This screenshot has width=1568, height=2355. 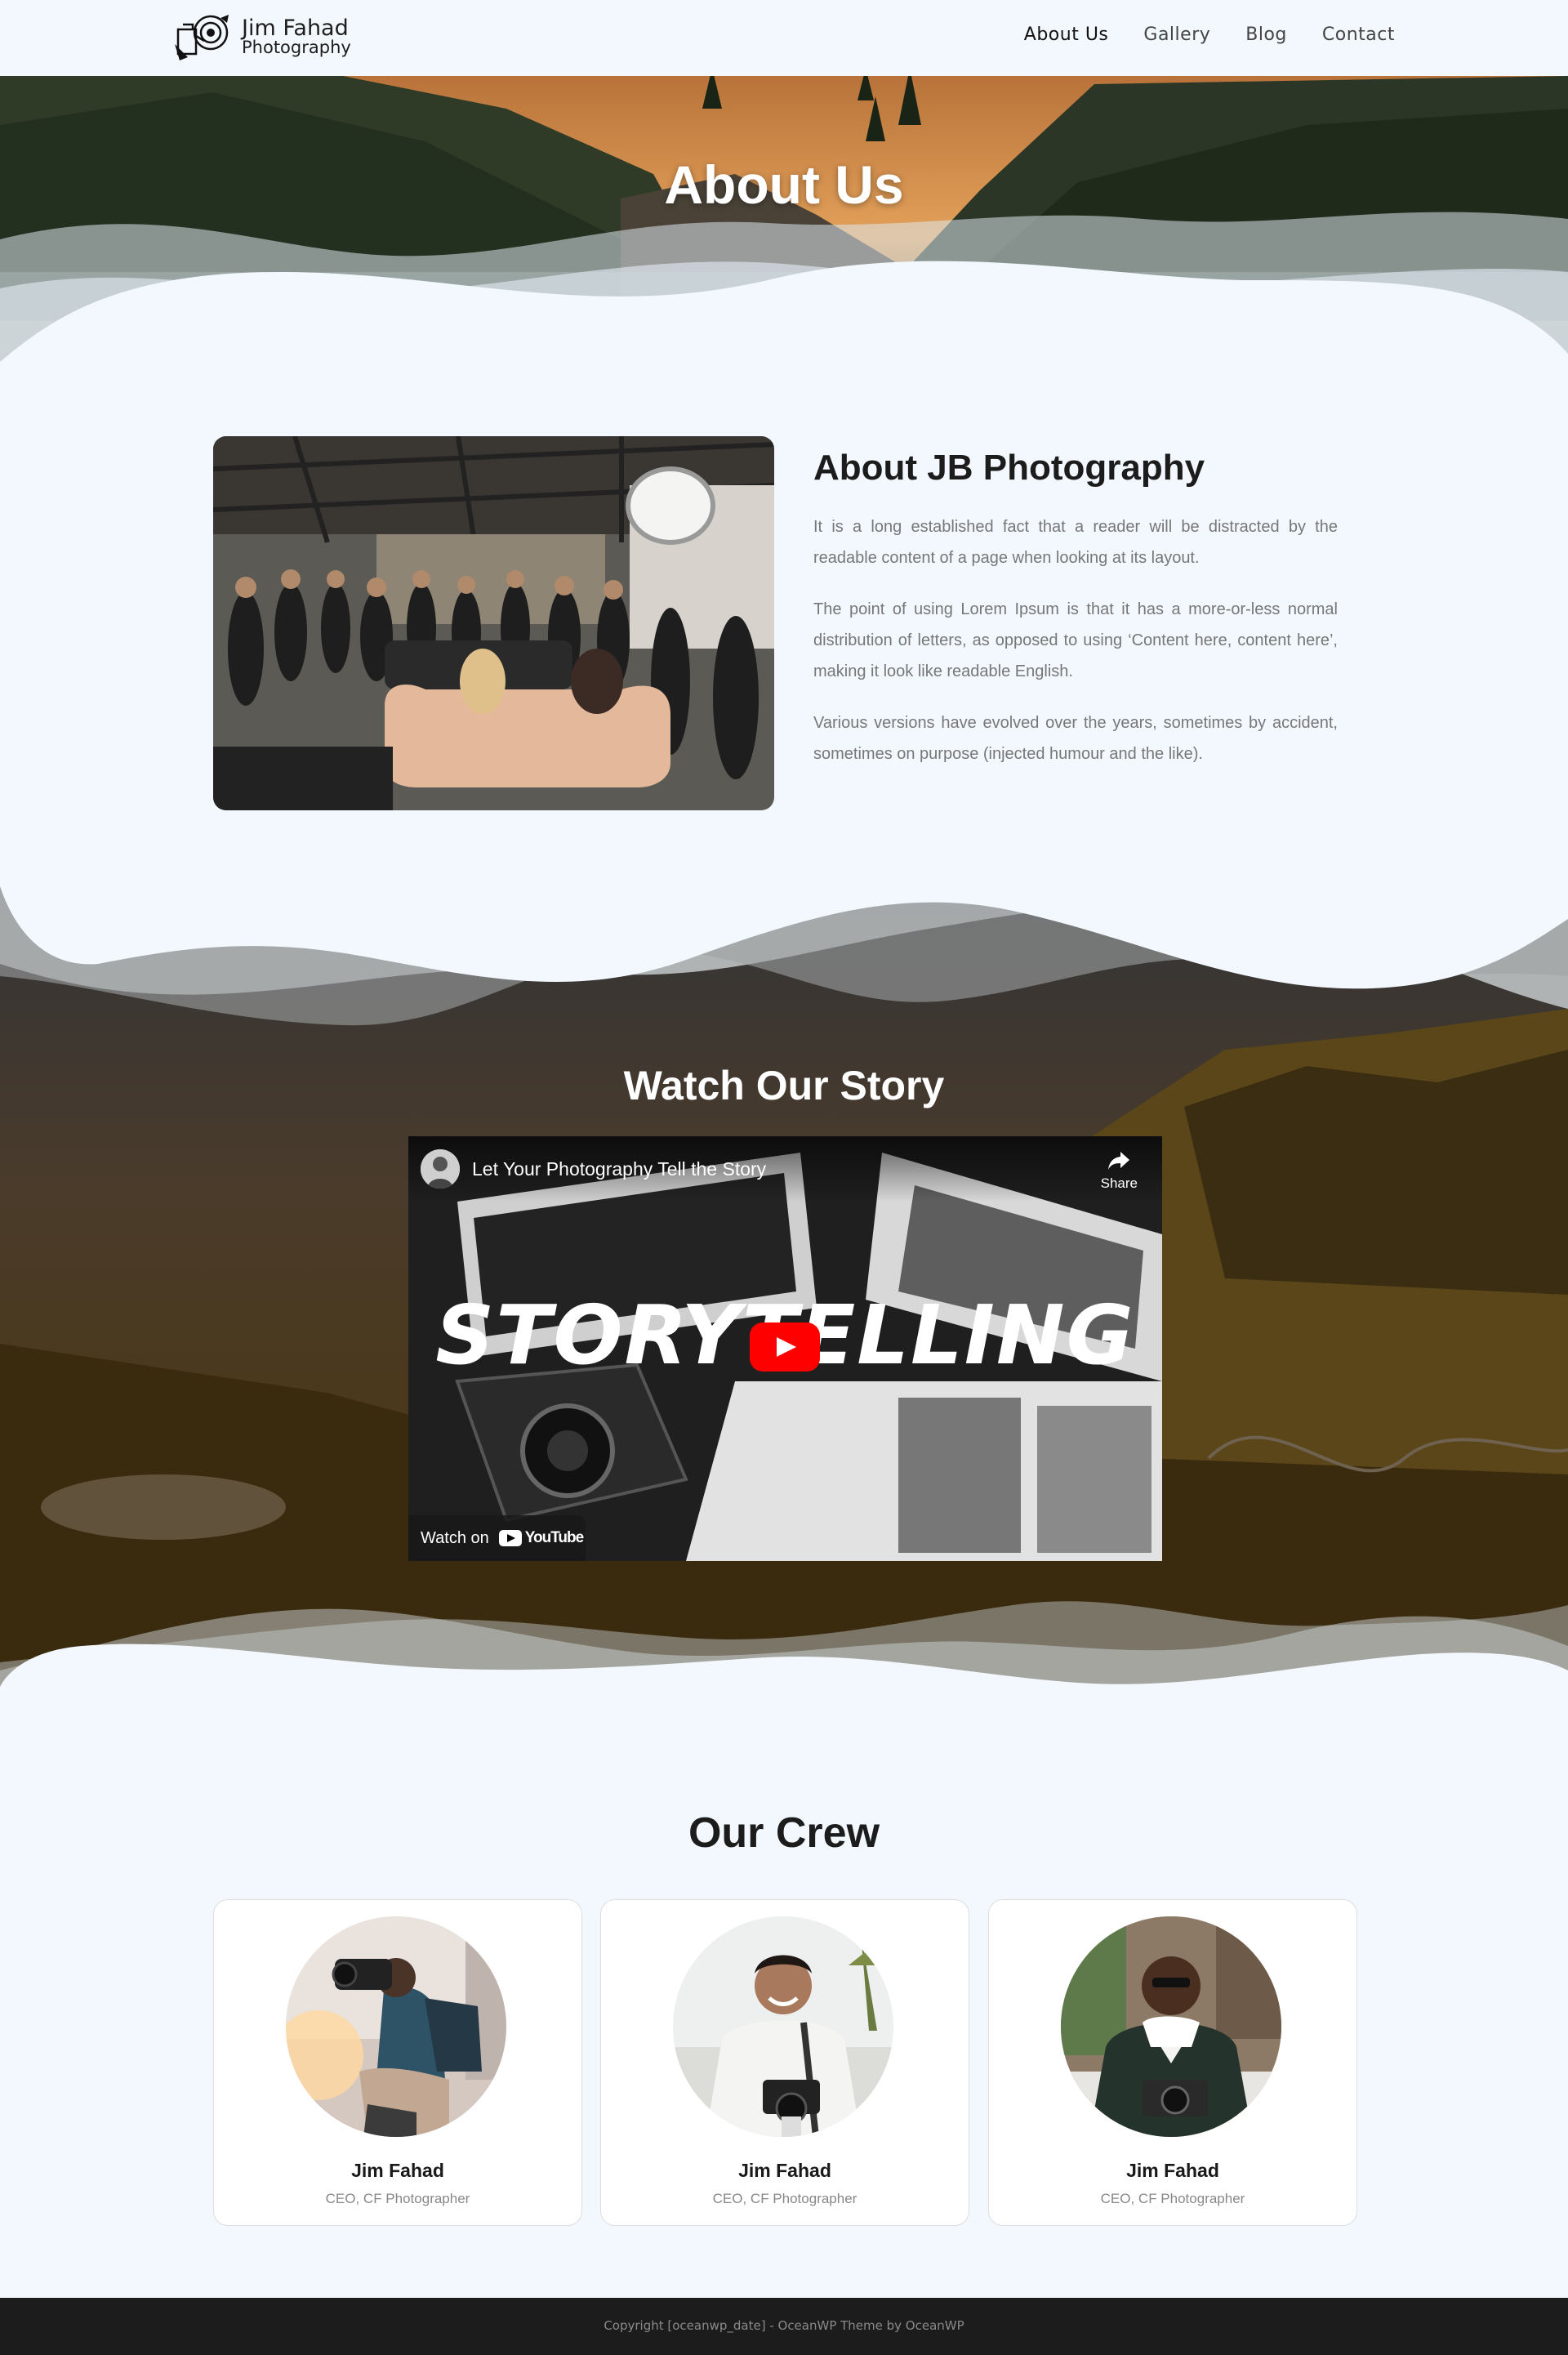 I want to click on logo-line1: Jim Fahad, so click(x=295, y=28).